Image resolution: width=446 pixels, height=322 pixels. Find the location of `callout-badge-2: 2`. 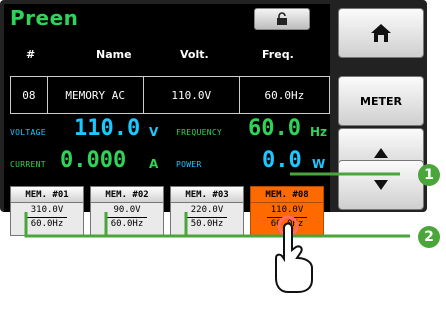

callout-badge-2: 2 is located at coordinates (429, 237).